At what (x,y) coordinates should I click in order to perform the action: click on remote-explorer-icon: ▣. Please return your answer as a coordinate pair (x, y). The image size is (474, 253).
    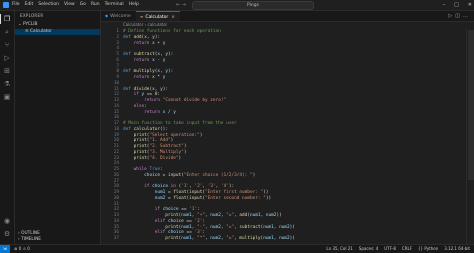
    Looking at the image, I should click on (7, 97).